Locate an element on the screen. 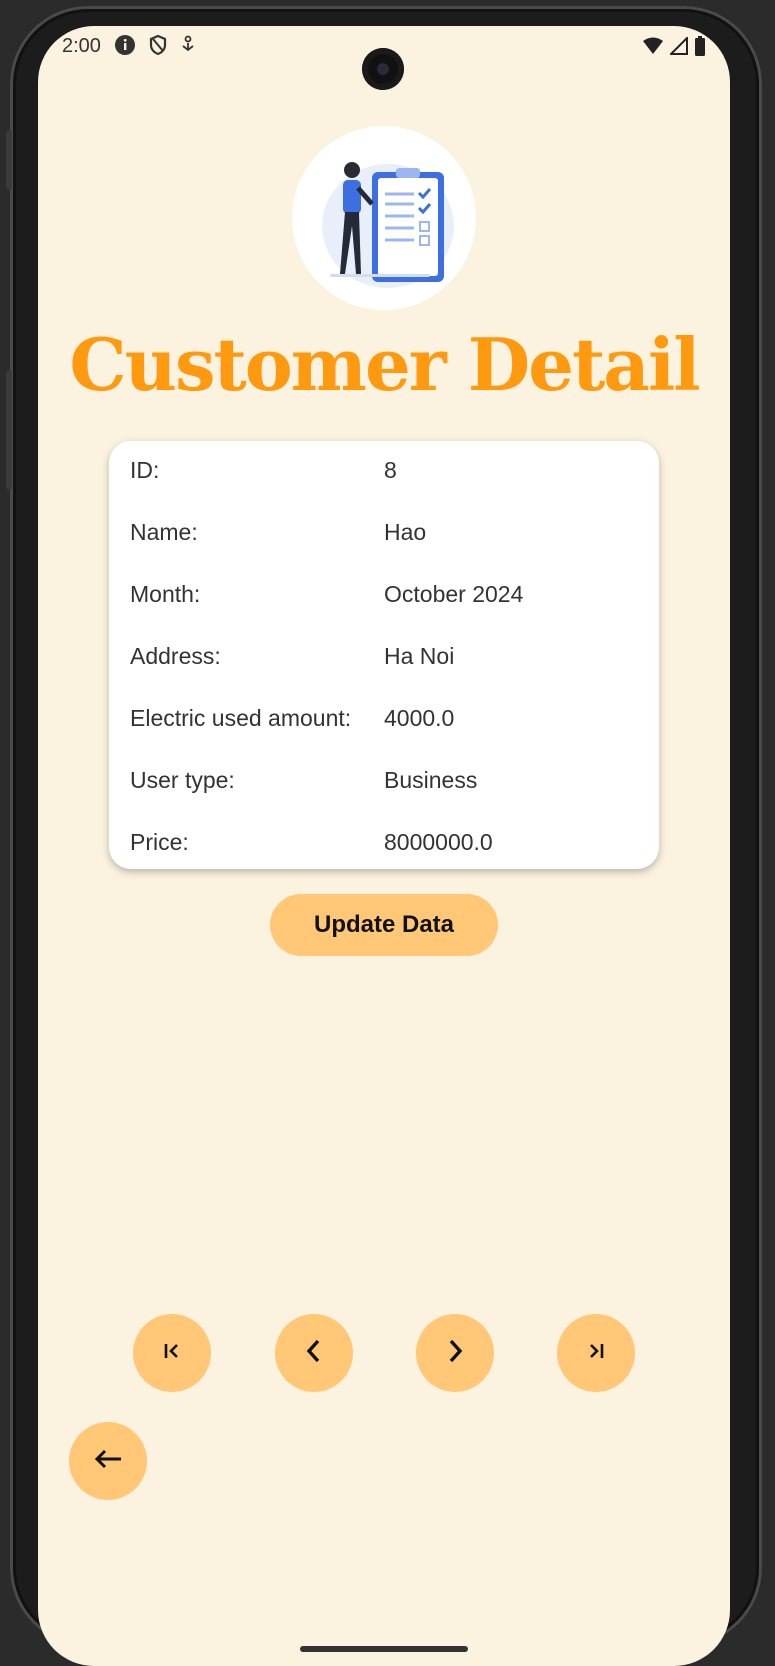 The image size is (775, 1666). arrow-left-icon is located at coordinates (108, 1461).